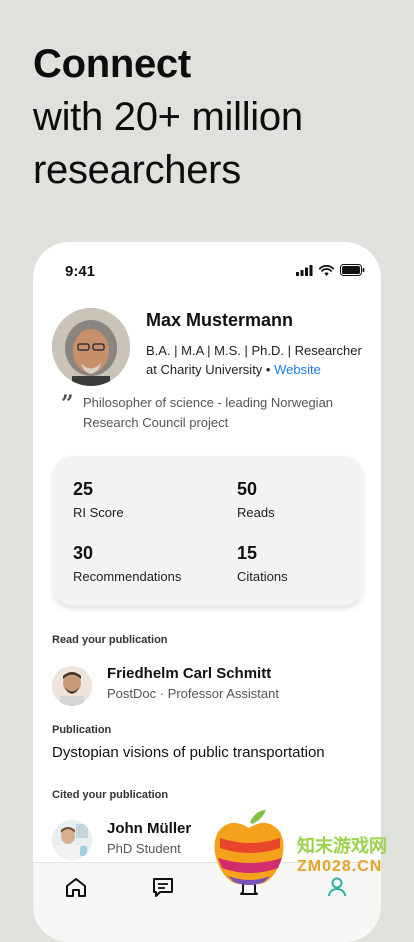 The width and height of the screenshot is (414, 942). I want to click on headline: Connect with 20+ million researchers, so click(168, 117).